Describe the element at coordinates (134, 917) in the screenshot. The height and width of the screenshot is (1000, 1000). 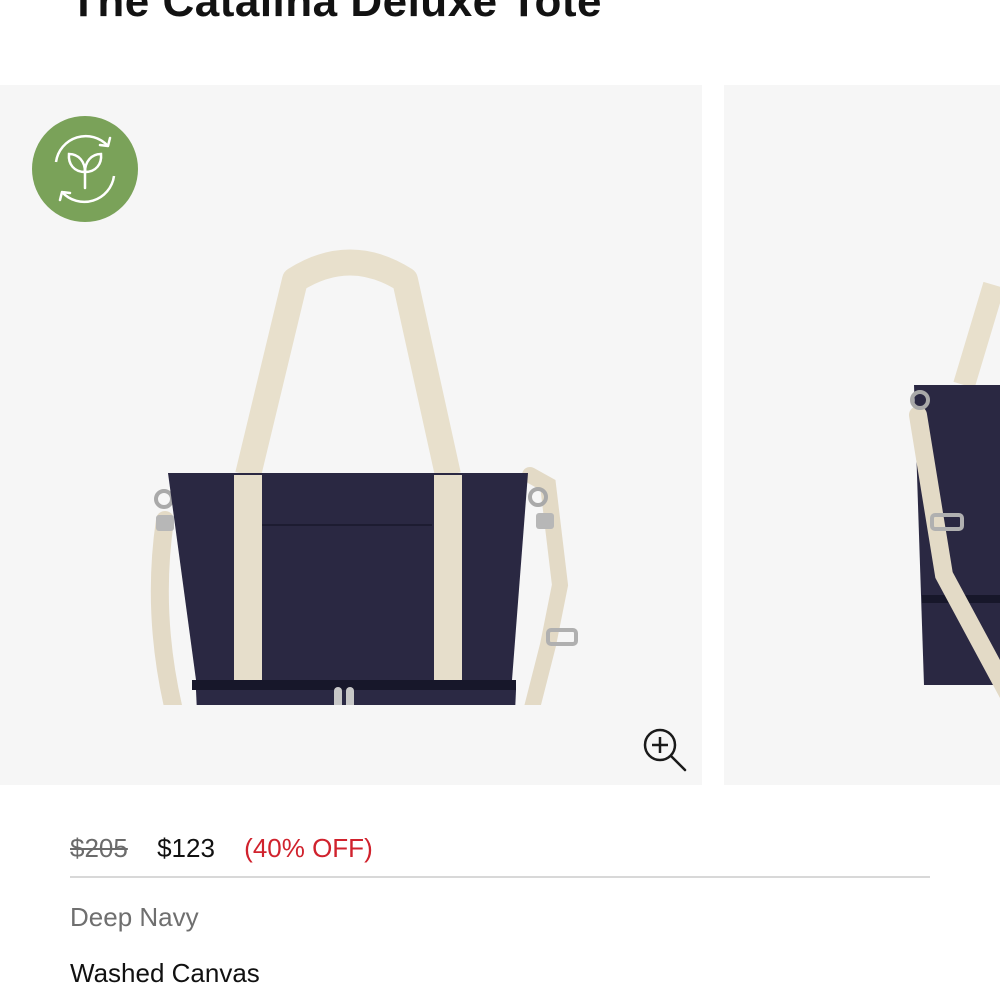
I see `selected-color: Deep Navy` at that location.